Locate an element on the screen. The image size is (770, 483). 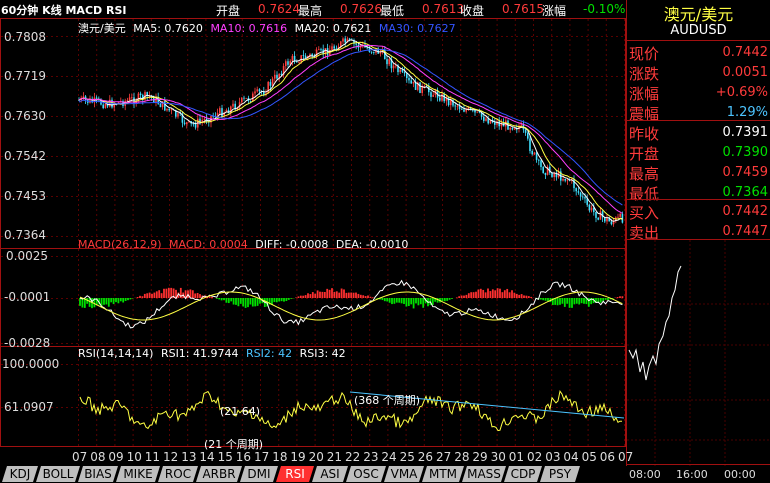
rsi-axis-tick: 100.0000 is located at coordinates (31, 364).